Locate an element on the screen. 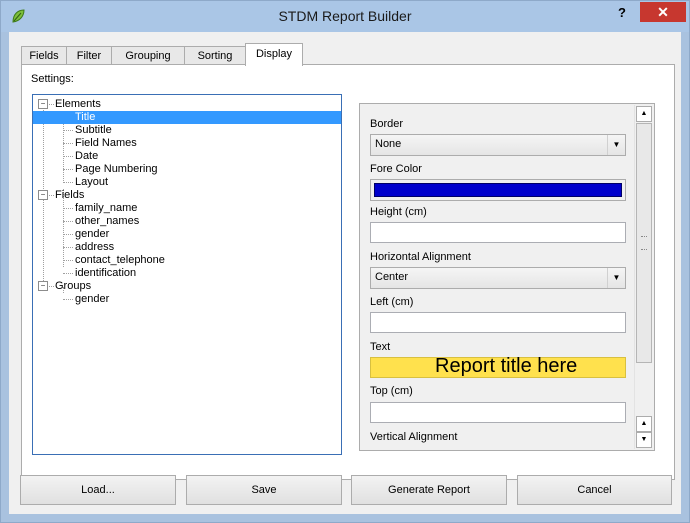  tree-item-address: address is located at coordinates (94, 247).